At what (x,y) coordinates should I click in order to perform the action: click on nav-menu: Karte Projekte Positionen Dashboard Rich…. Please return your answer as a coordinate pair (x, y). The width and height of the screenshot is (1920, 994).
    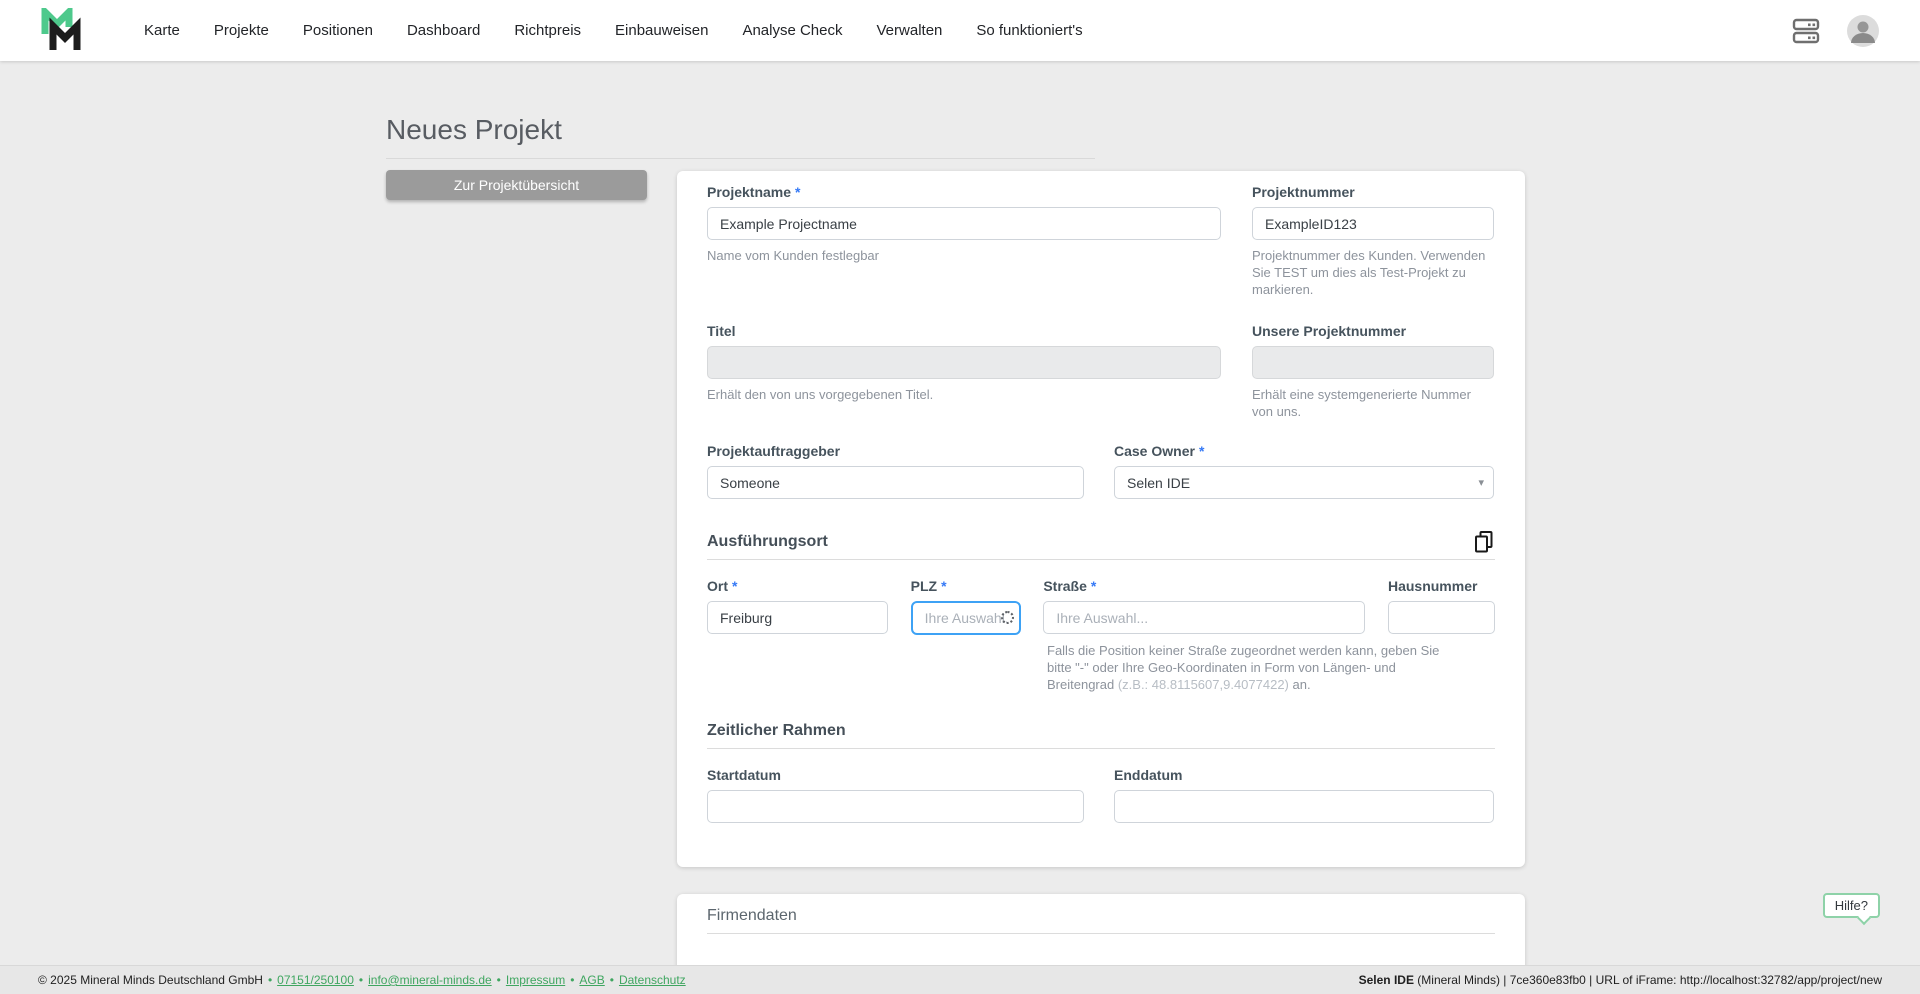
    Looking at the image, I should click on (613, 30).